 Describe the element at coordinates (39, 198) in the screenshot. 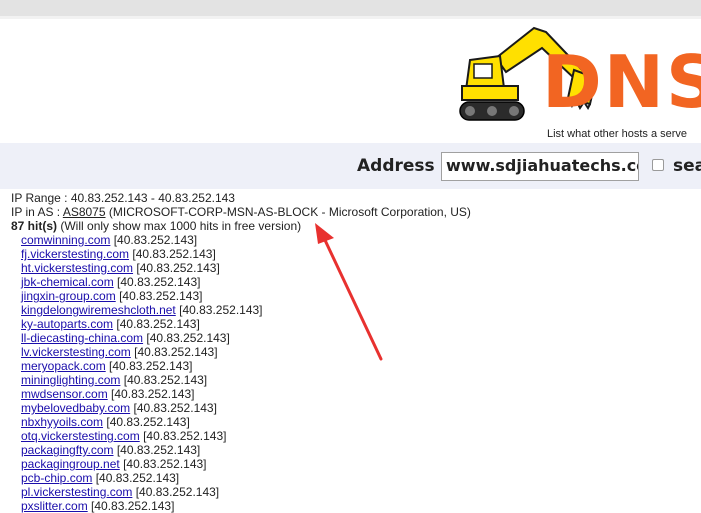

I see `ip-range-label: IP Range :` at that location.